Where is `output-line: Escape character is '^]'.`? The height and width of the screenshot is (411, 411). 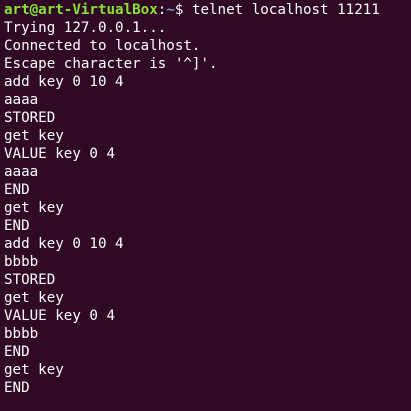
output-line: Escape character is '^]'. is located at coordinates (111, 64).